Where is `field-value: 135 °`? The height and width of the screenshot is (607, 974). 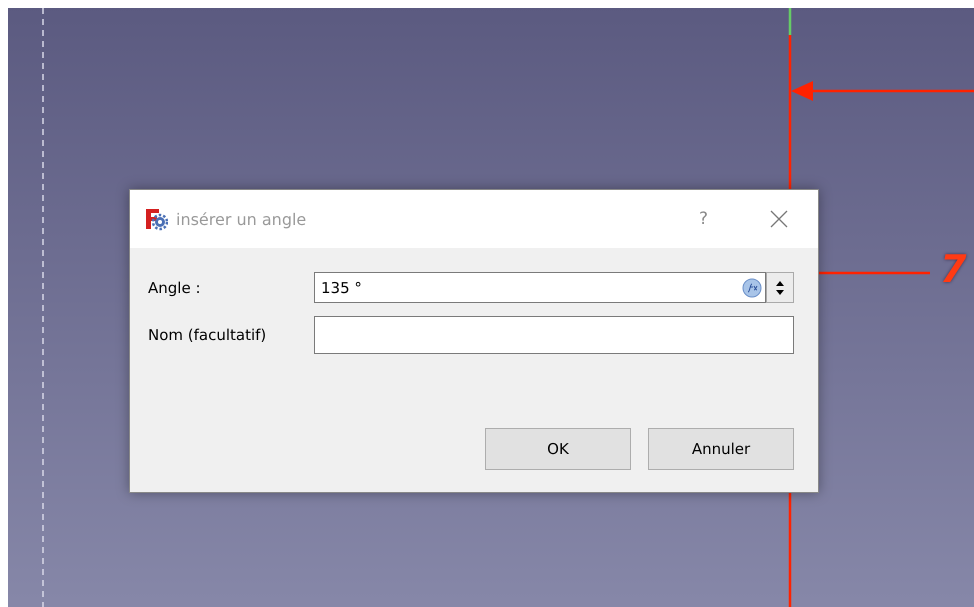
field-value: 135 ° is located at coordinates (341, 287).